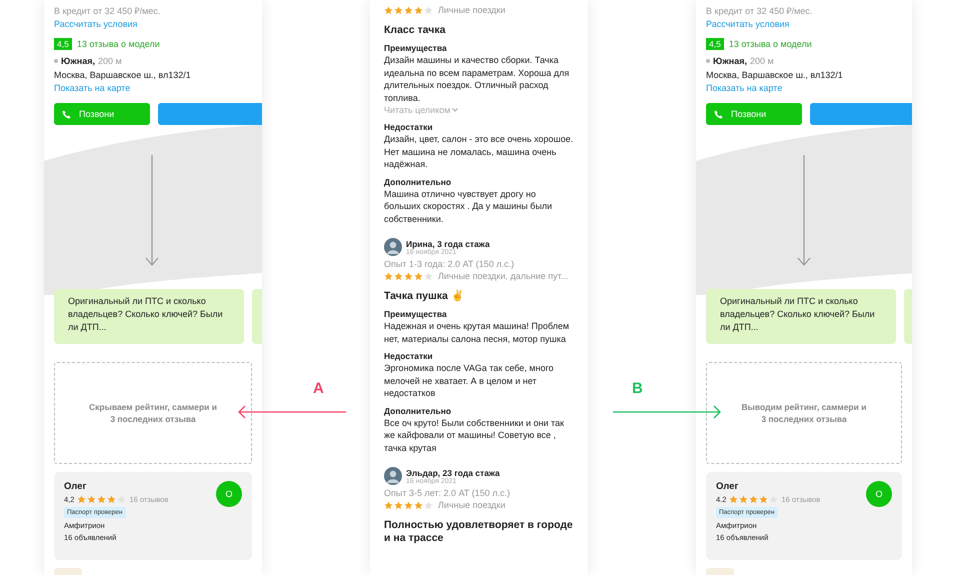 The height and width of the screenshot is (575, 958). What do you see at coordinates (153, 413) in the screenshot?
I see `placeholder-note: Скрываем рейтинг, саммери и 3 последних отзыва` at bounding box center [153, 413].